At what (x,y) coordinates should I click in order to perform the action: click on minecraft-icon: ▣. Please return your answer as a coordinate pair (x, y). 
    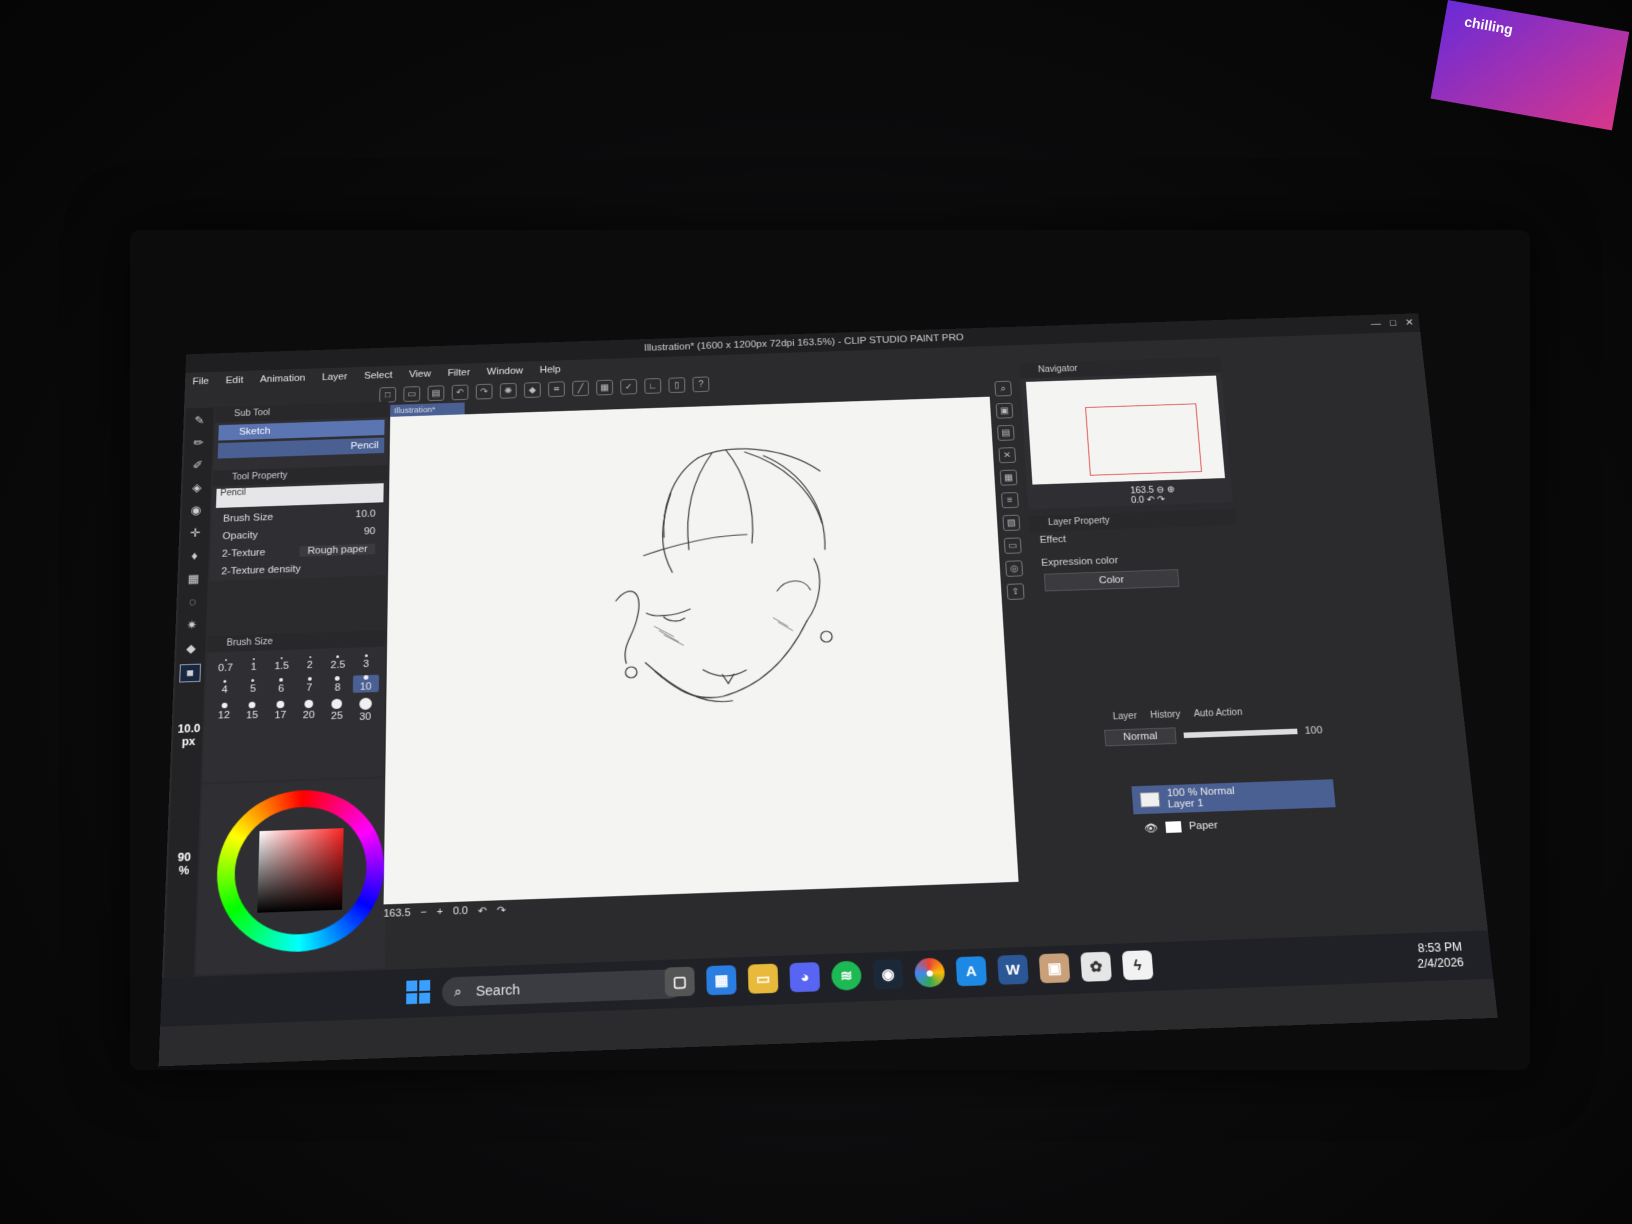
    Looking at the image, I should click on (1054, 968).